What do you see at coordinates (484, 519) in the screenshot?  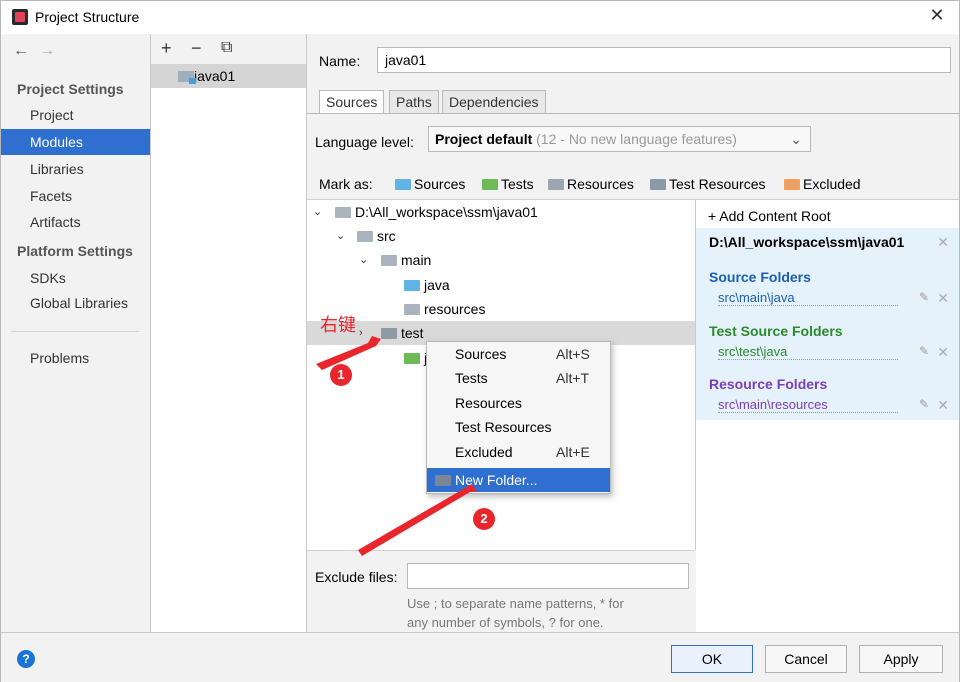 I see `step-2-badge: 2` at bounding box center [484, 519].